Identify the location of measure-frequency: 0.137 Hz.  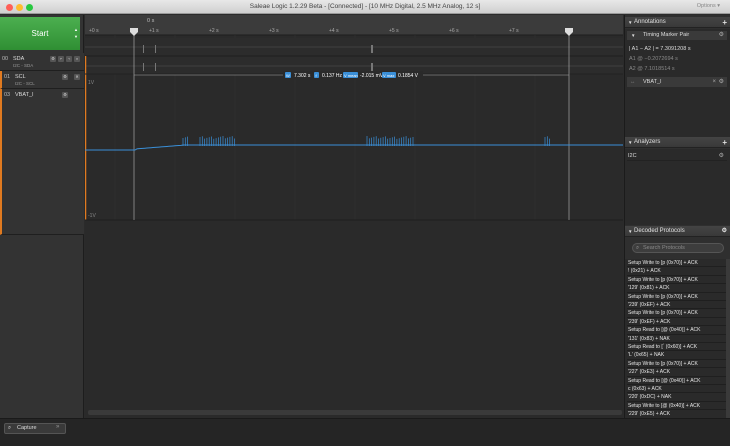
(332, 76).